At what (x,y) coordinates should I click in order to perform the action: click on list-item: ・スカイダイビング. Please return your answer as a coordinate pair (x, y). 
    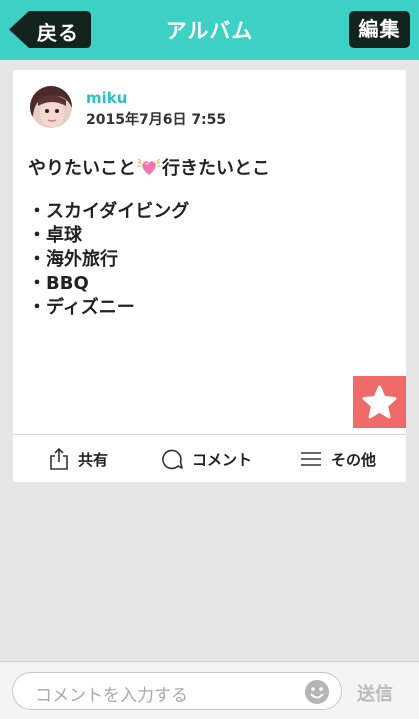
    Looking at the image, I should click on (109, 211).